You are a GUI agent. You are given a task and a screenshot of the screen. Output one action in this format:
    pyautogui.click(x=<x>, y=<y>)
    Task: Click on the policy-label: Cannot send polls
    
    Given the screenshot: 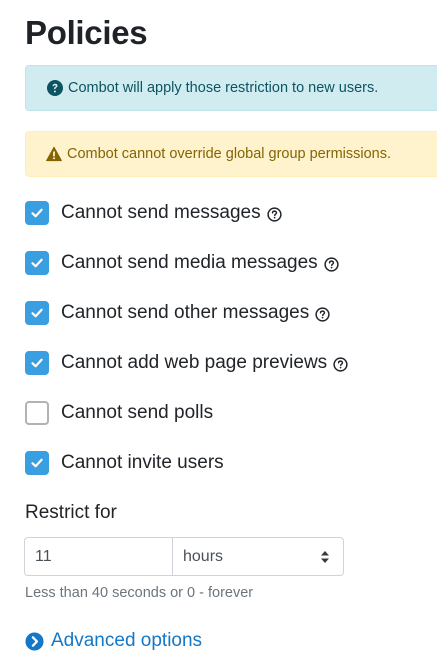 What is the action you would take?
    pyautogui.click(x=137, y=412)
    